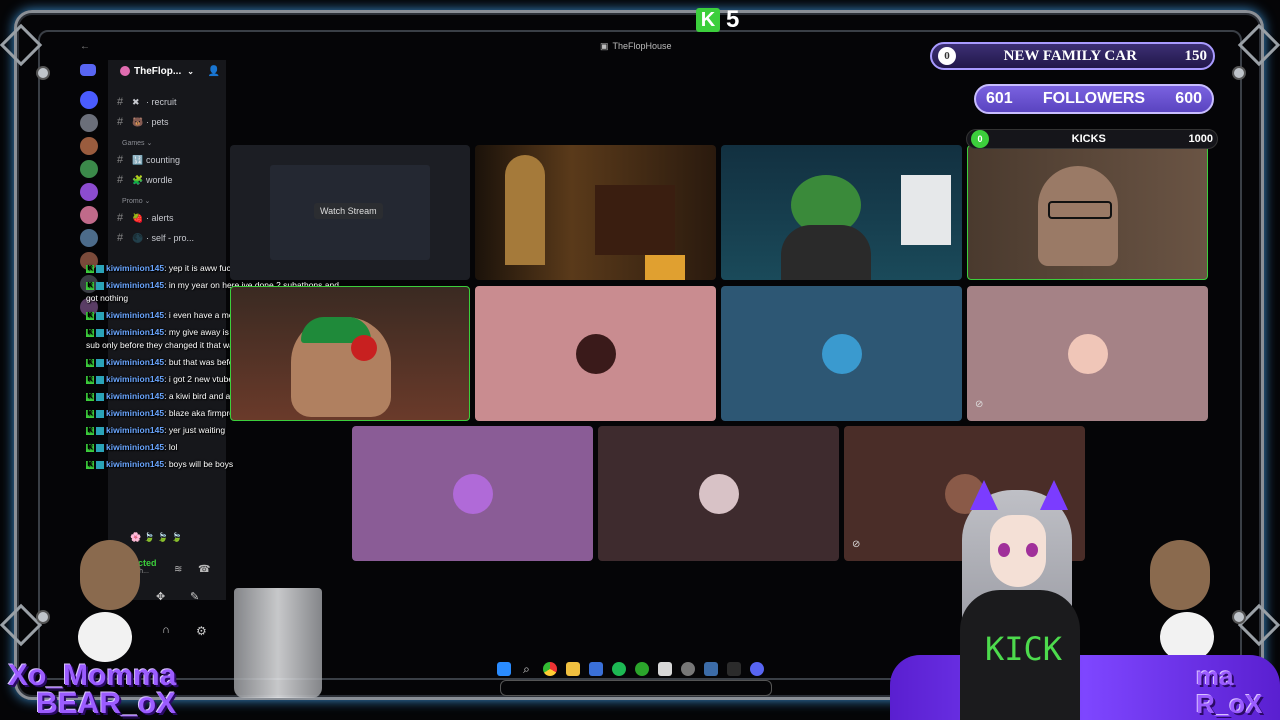 The width and height of the screenshot is (1280, 720). Describe the element at coordinates (525, 210) in the screenshot. I see `video-mirror` at that location.